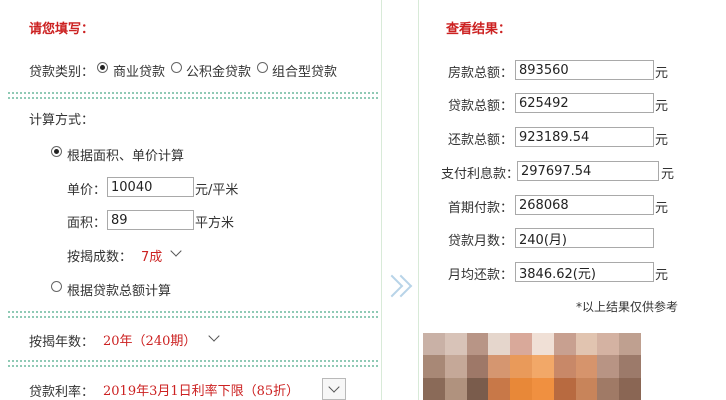  What do you see at coordinates (584, 205) in the screenshot?
I see `result-down-payment` at bounding box center [584, 205].